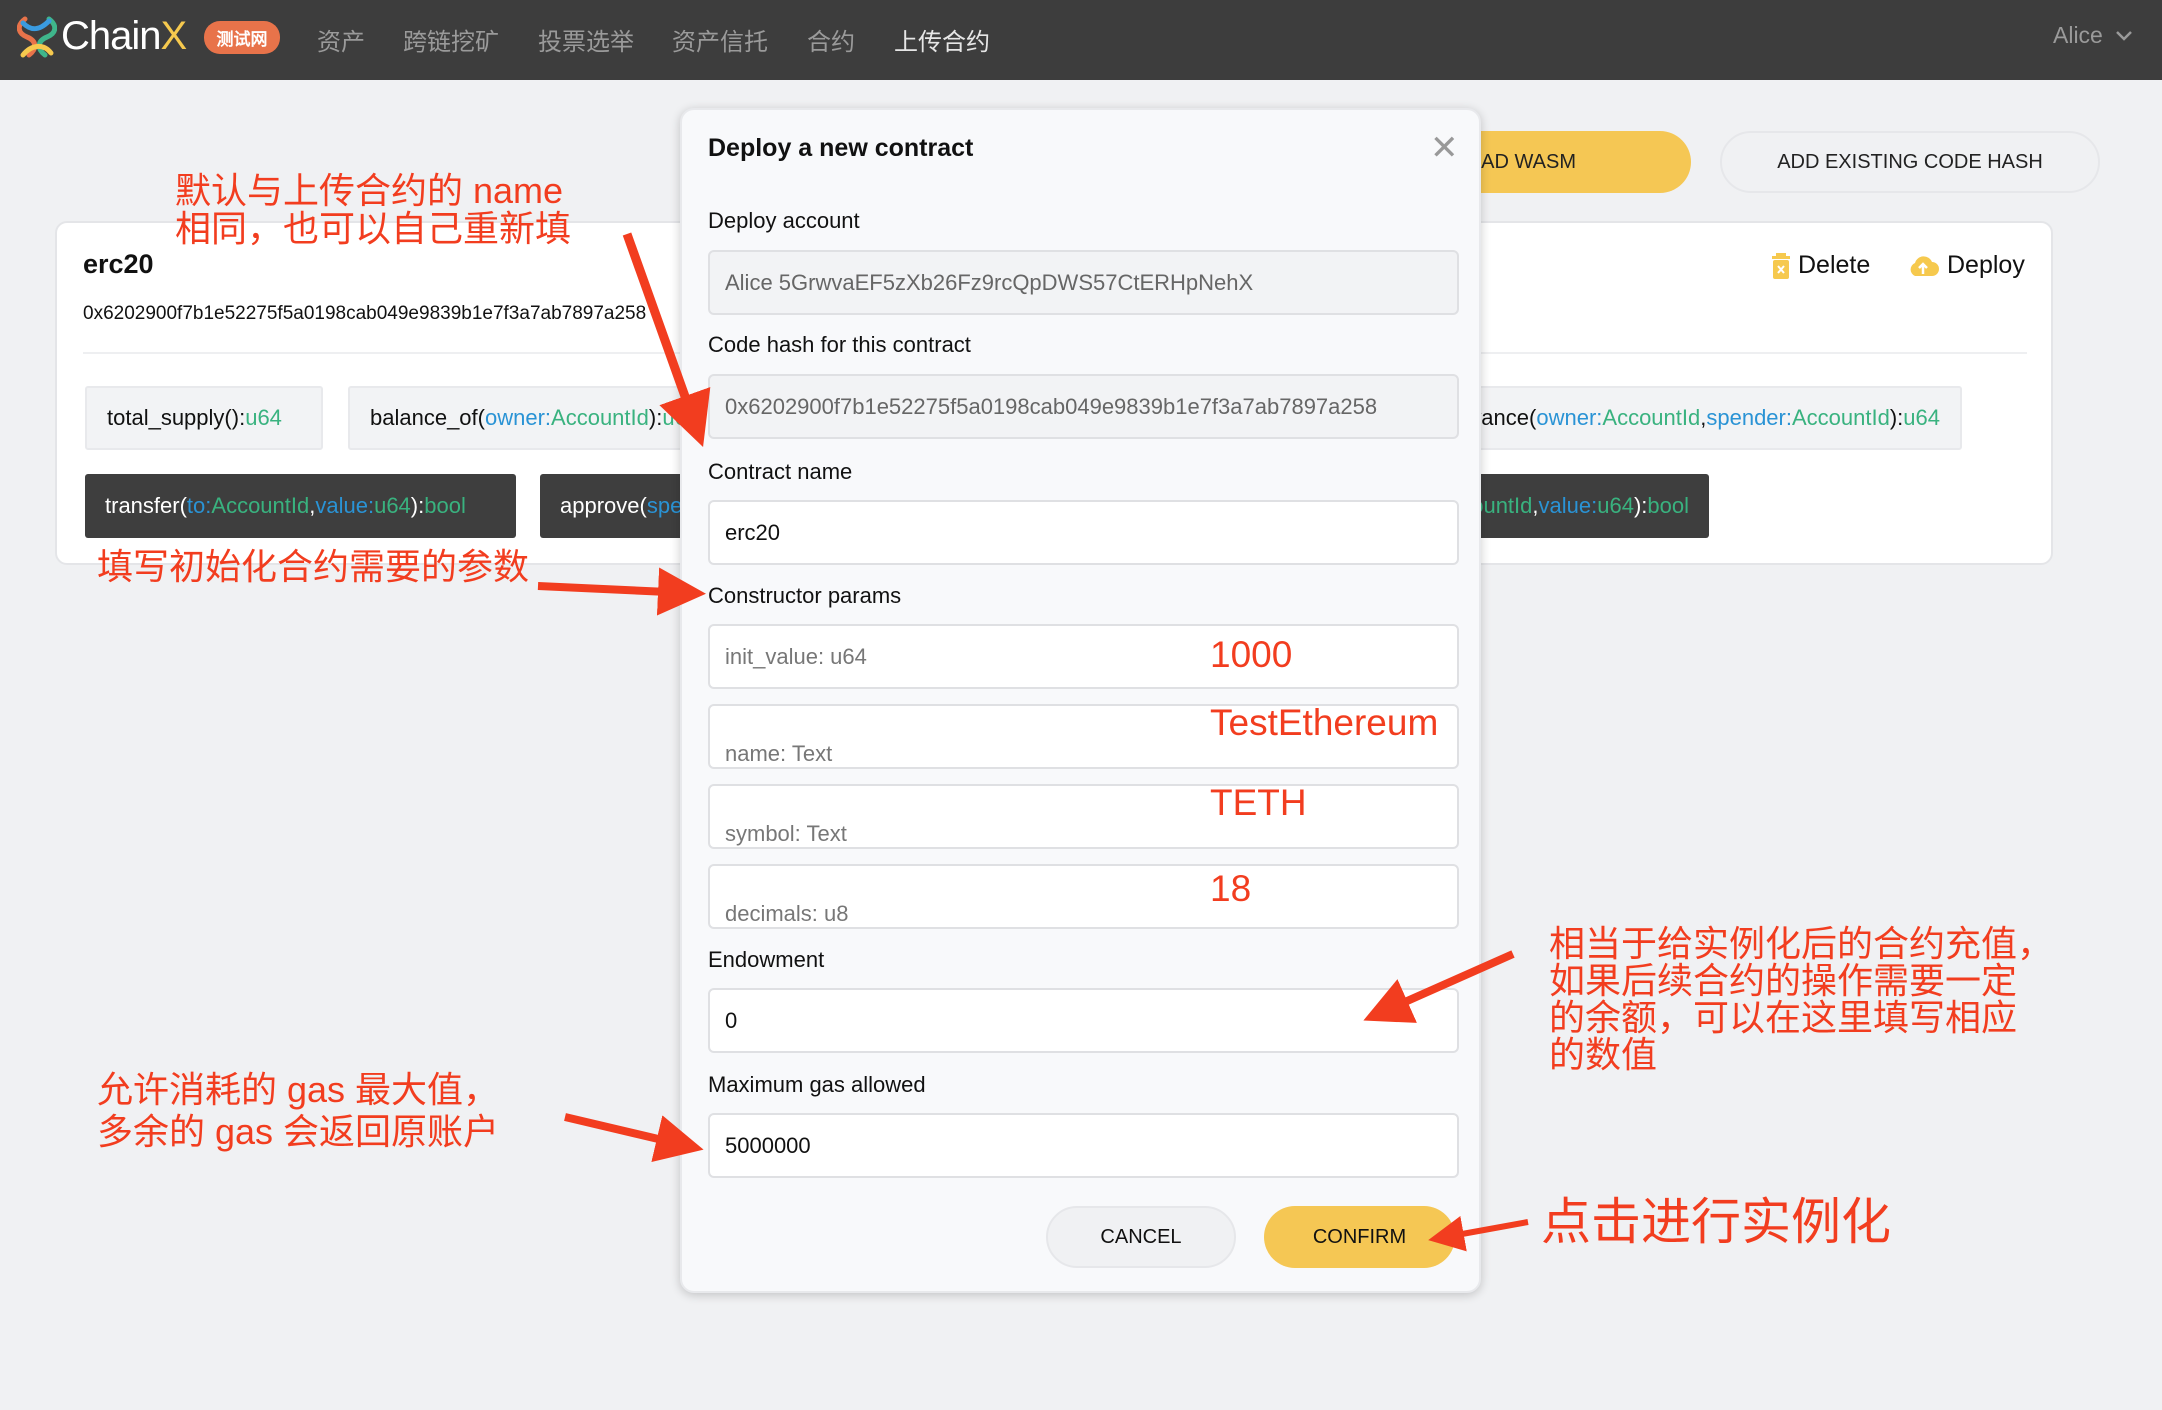 The width and height of the screenshot is (2162, 1410). What do you see at coordinates (1083, 1020) in the screenshot?
I see `endowment-input: 0` at bounding box center [1083, 1020].